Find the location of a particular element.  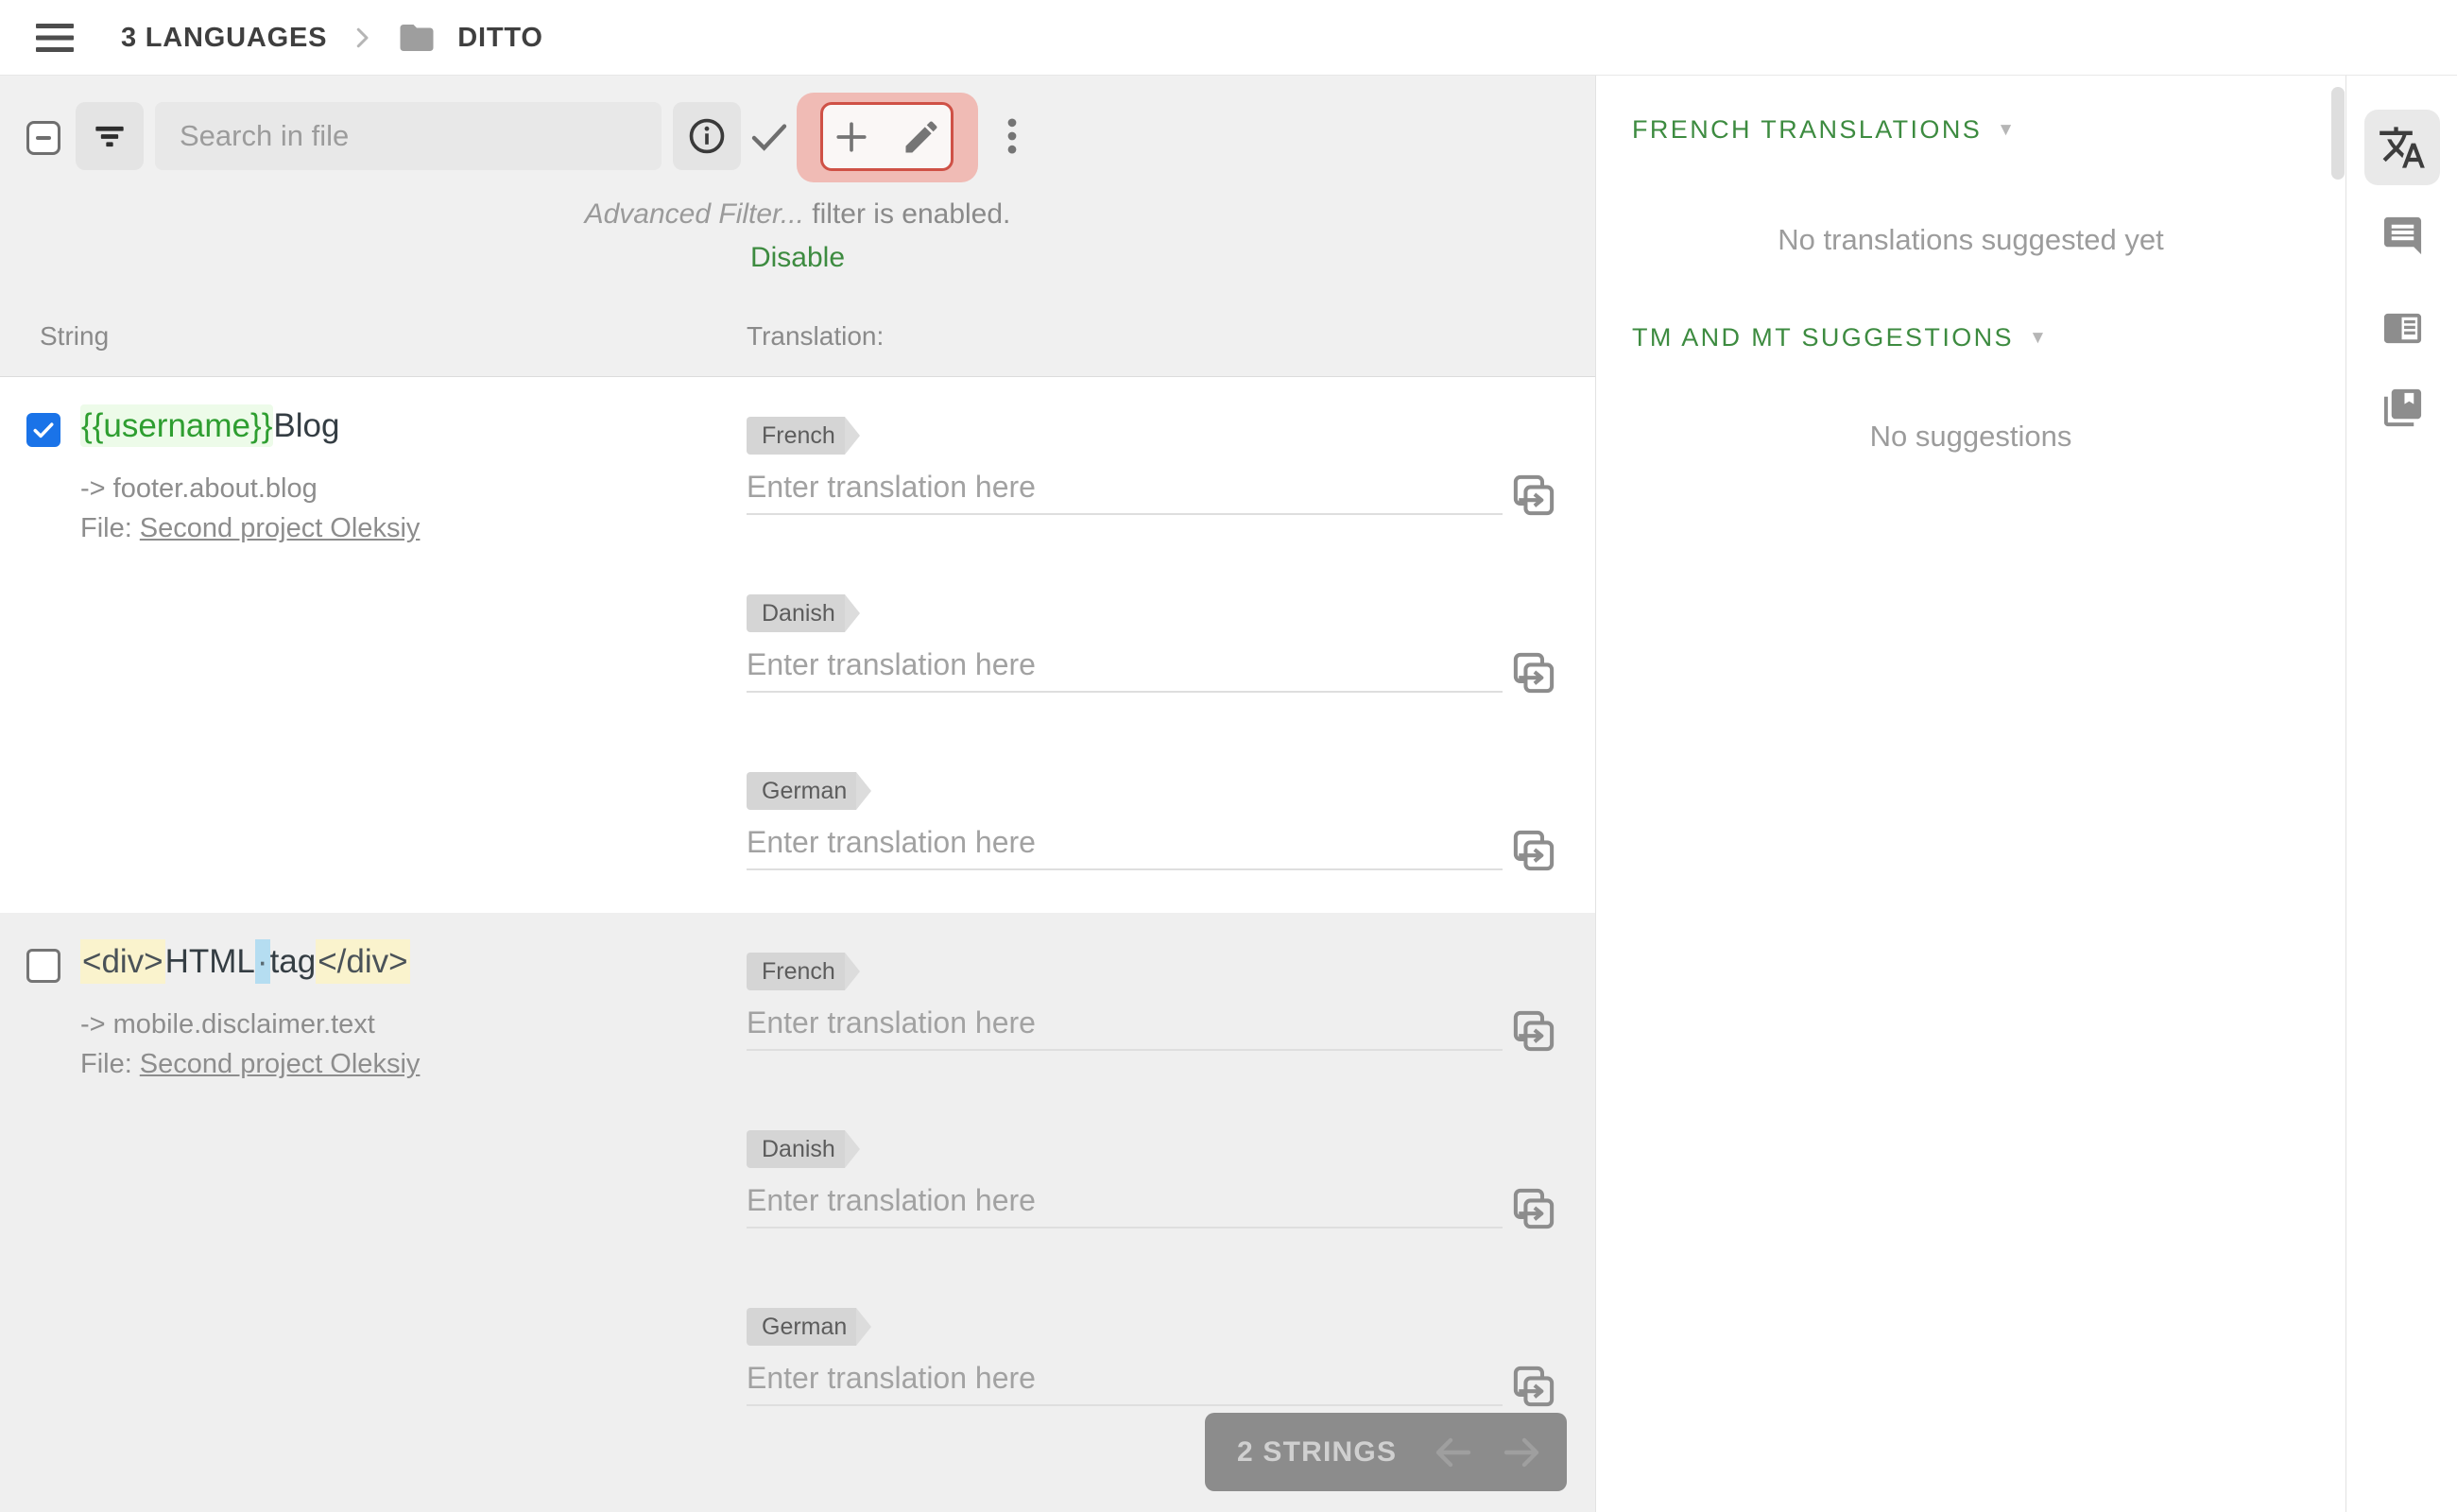

previous-page-button is located at coordinates (1453, 1452).